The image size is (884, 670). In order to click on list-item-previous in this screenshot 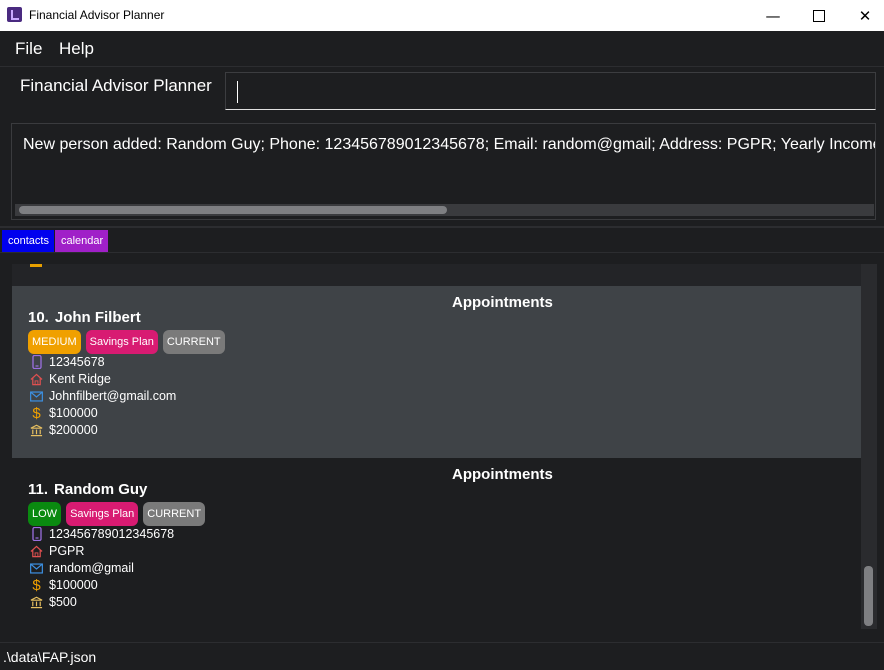, I will do `click(436, 275)`.